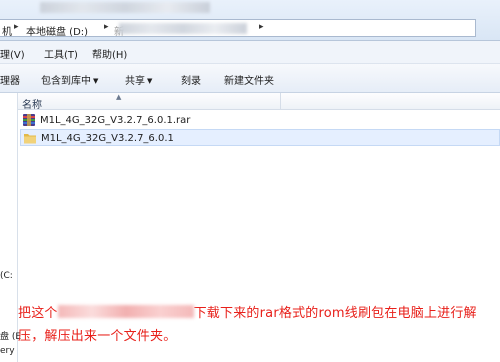  Describe the element at coordinates (12, 53) in the screenshot. I see `menu-view: 理(V)` at that location.